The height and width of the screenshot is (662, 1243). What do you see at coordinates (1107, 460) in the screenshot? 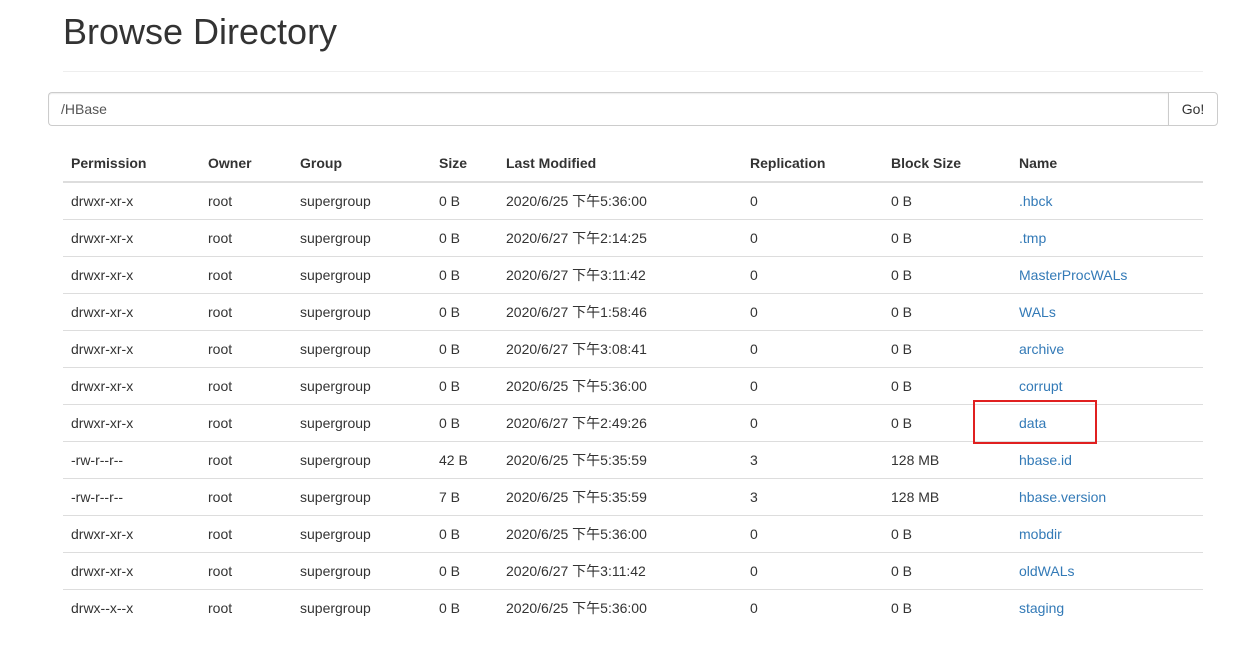
I see `name-cell: hbase.id` at bounding box center [1107, 460].